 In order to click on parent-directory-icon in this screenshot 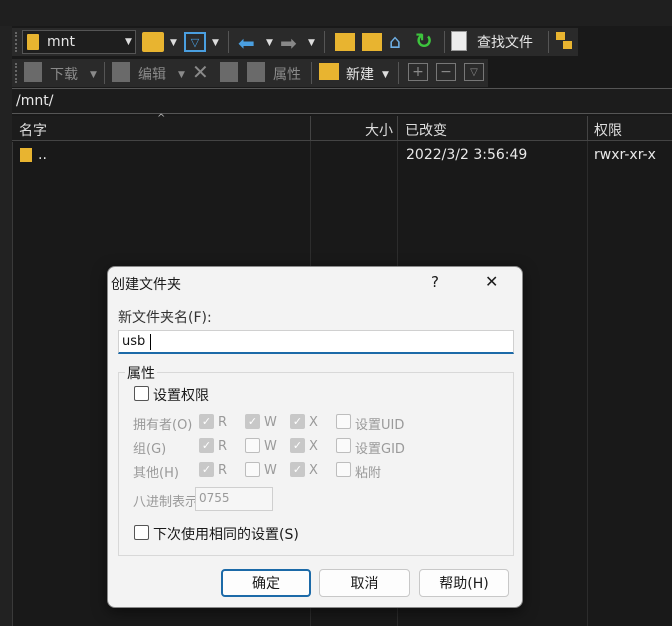, I will do `click(345, 42)`.